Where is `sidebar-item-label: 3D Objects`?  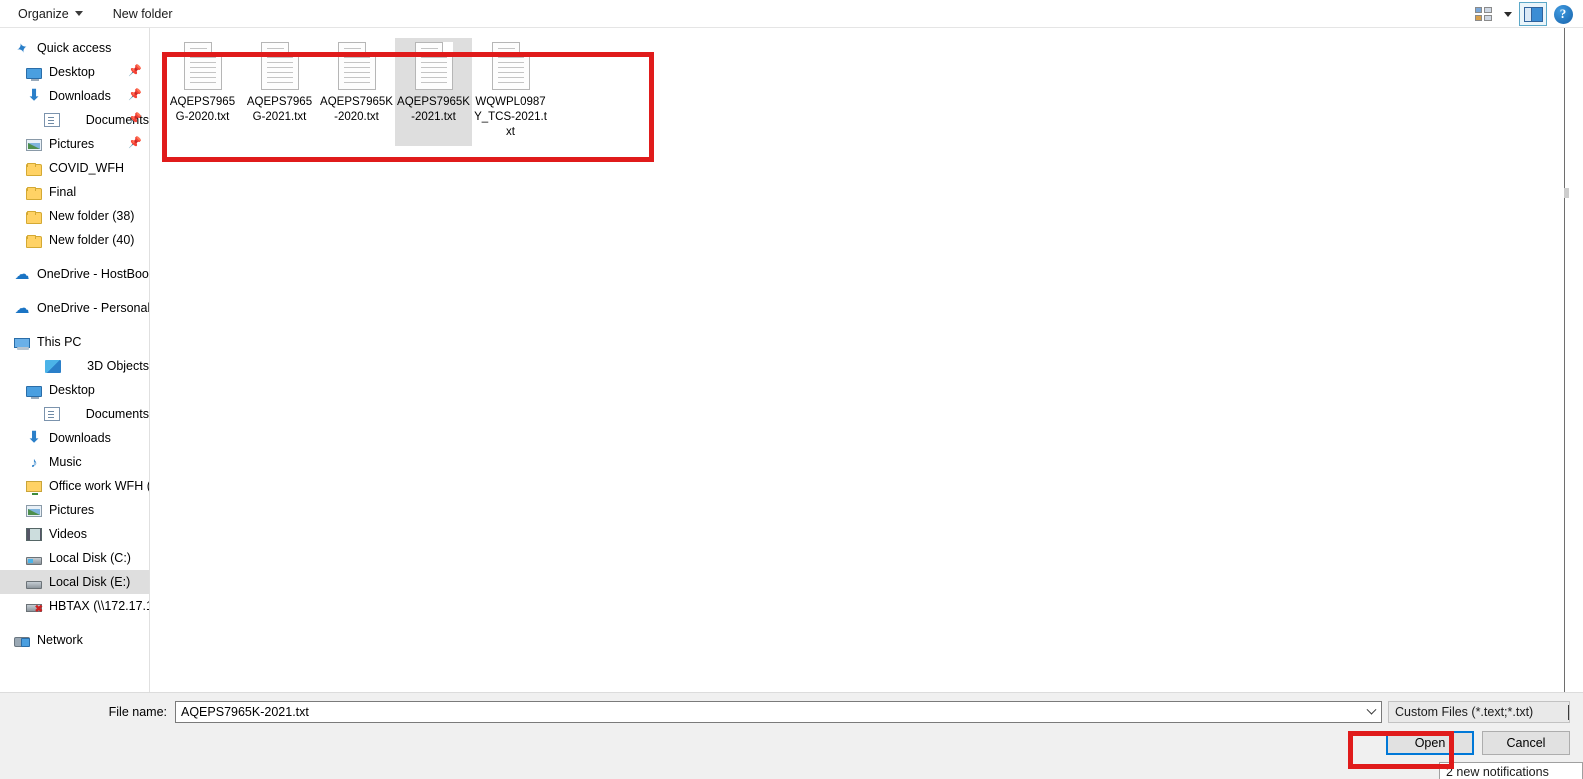
sidebar-item-label: 3D Objects is located at coordinates (118, 366).